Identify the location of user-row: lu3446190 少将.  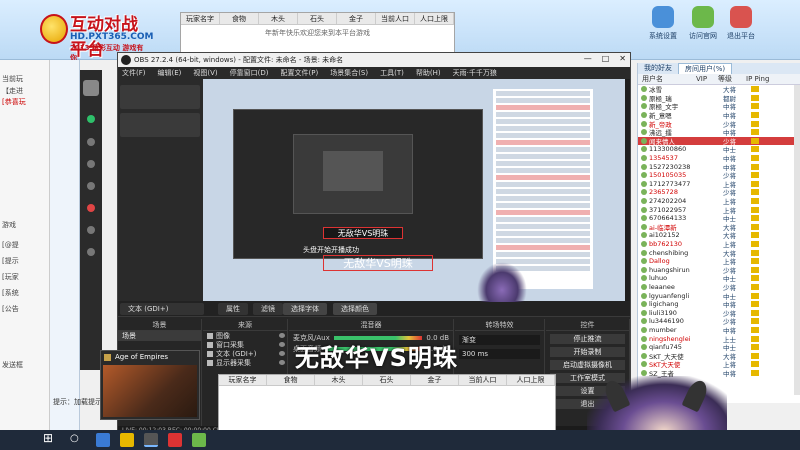
(719, 321).